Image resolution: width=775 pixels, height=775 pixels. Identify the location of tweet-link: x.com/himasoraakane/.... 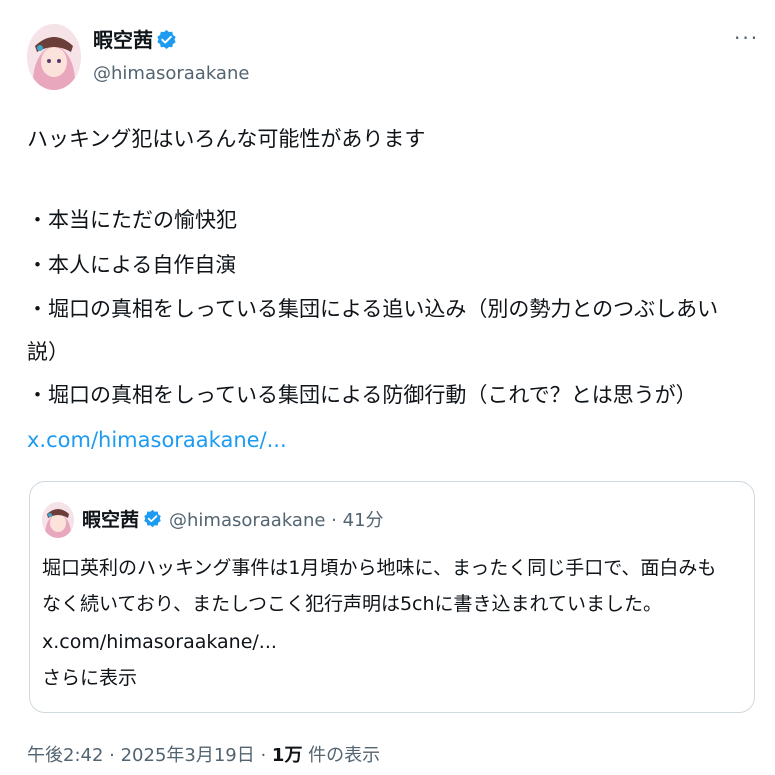
(157, 440).